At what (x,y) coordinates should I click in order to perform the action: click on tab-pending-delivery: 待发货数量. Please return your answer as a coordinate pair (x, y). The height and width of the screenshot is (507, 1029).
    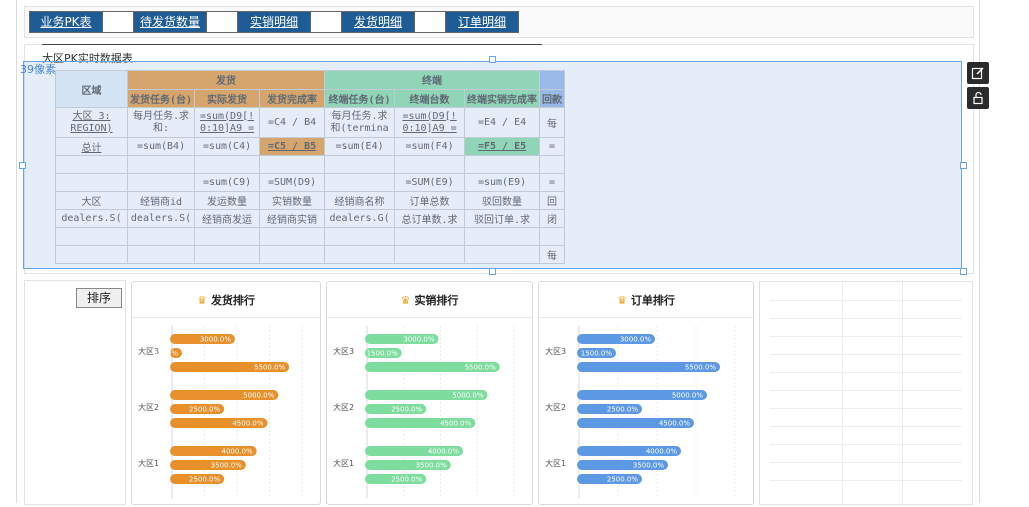
    Looking at the image, I should click on (170, 22).